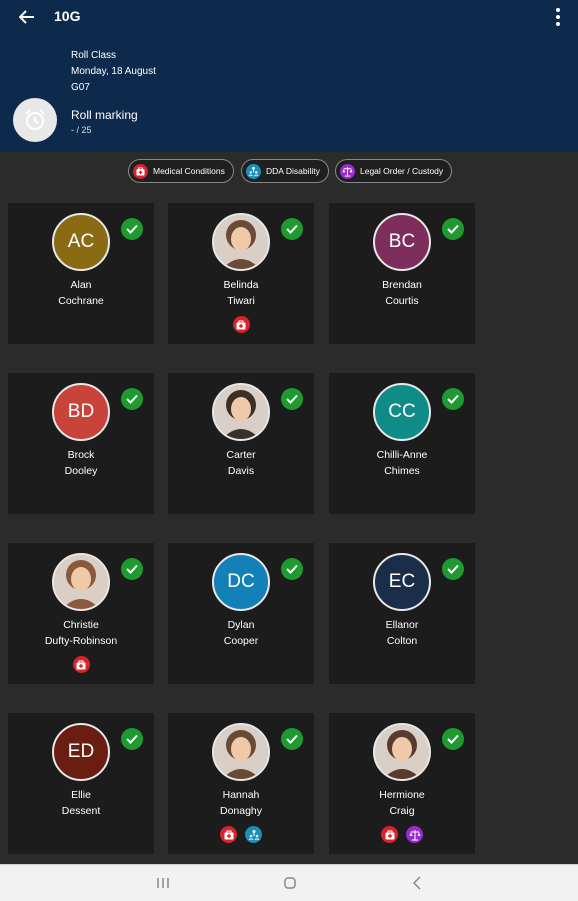 The image size is (578, 901). I want to click on roll-room: G07, so click(80, 87).